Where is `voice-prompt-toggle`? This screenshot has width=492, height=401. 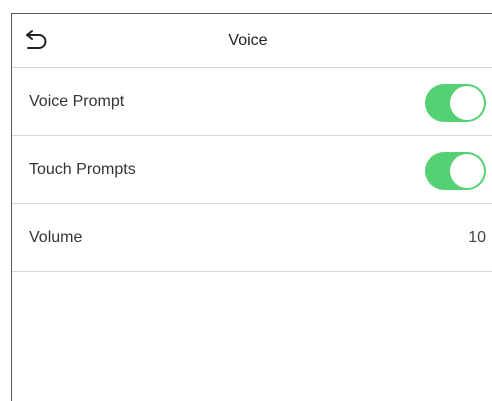 voice-prompt-toggle is located at coordinates (455, 103).